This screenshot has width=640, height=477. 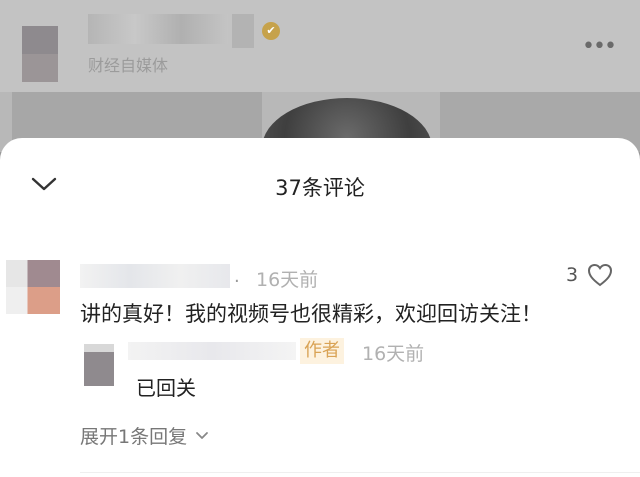 What do you see at coordinates (320, 188) in the screenshot?
I see `comment-count-title: 37条评论` at bounding box center [320, 188].